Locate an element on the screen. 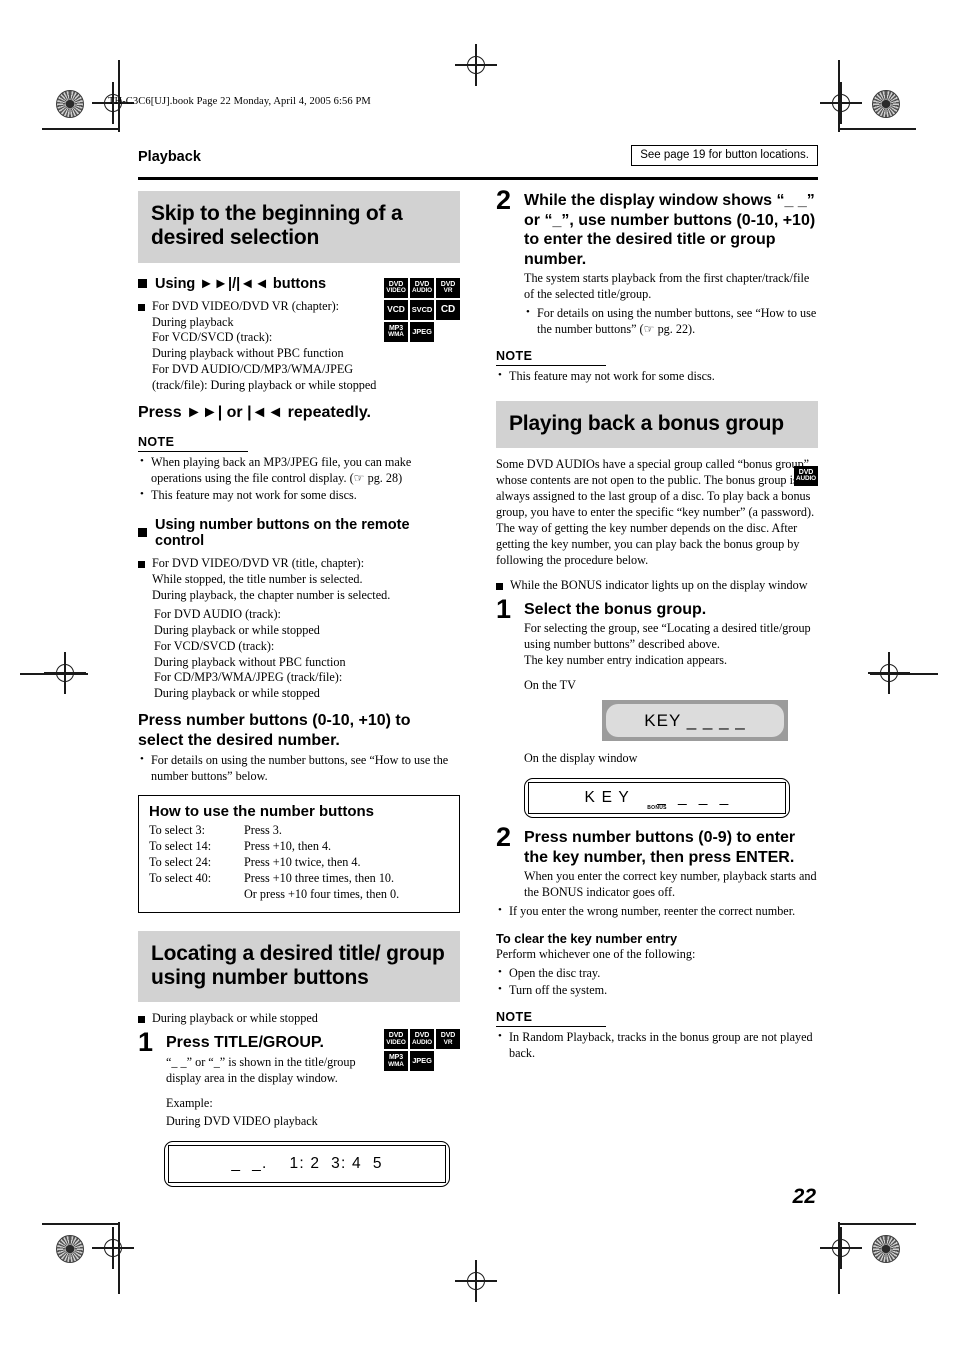 The height and width of the screenshot is (1351, 954). trim-line-bottom-right is located at coordinates (877, 1224).